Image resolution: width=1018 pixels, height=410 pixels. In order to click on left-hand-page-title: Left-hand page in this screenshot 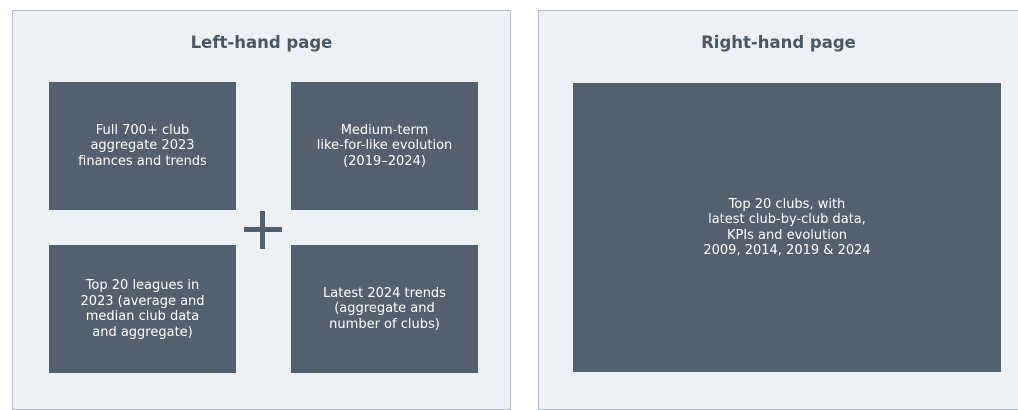, I will do `click(261, 42)`.